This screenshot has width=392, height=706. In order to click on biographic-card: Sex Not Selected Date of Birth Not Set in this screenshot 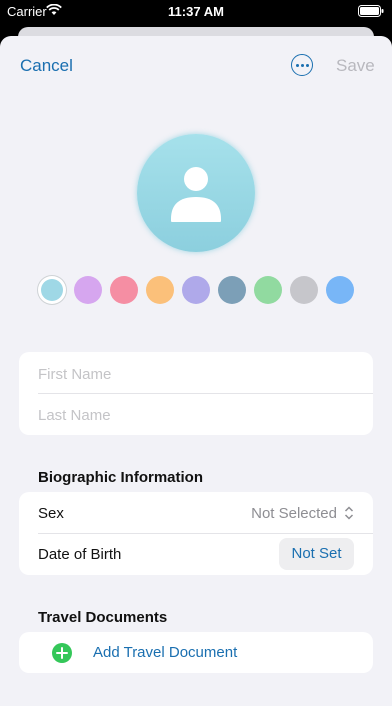, I will do `click(196, 533)`.